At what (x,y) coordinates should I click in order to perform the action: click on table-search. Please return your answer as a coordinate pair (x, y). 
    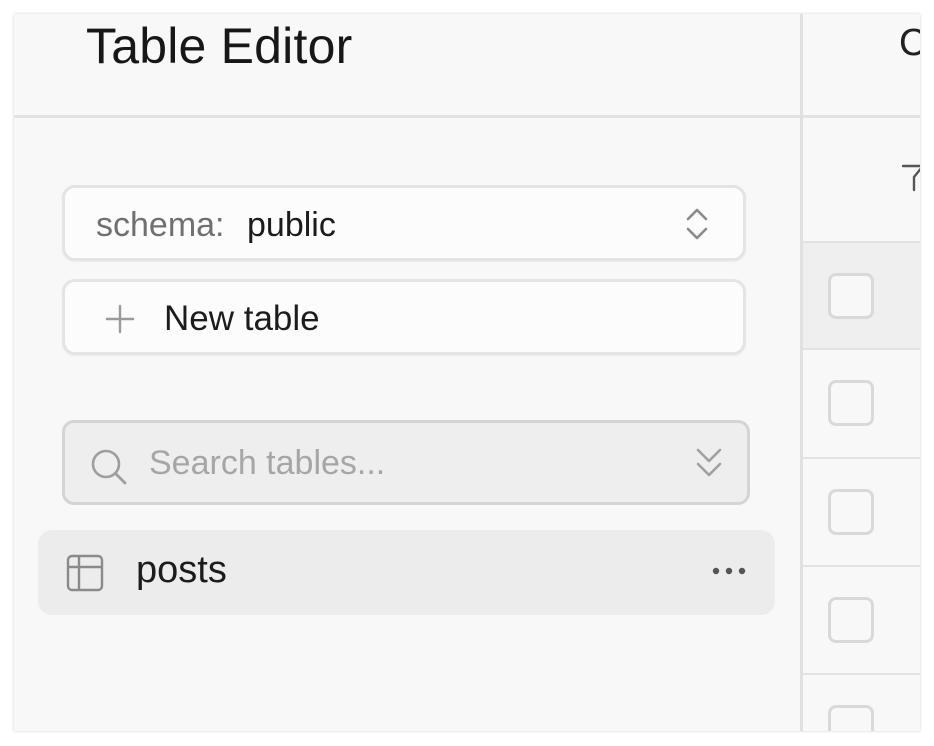
    Looking at the image, I should click on (406, 462).